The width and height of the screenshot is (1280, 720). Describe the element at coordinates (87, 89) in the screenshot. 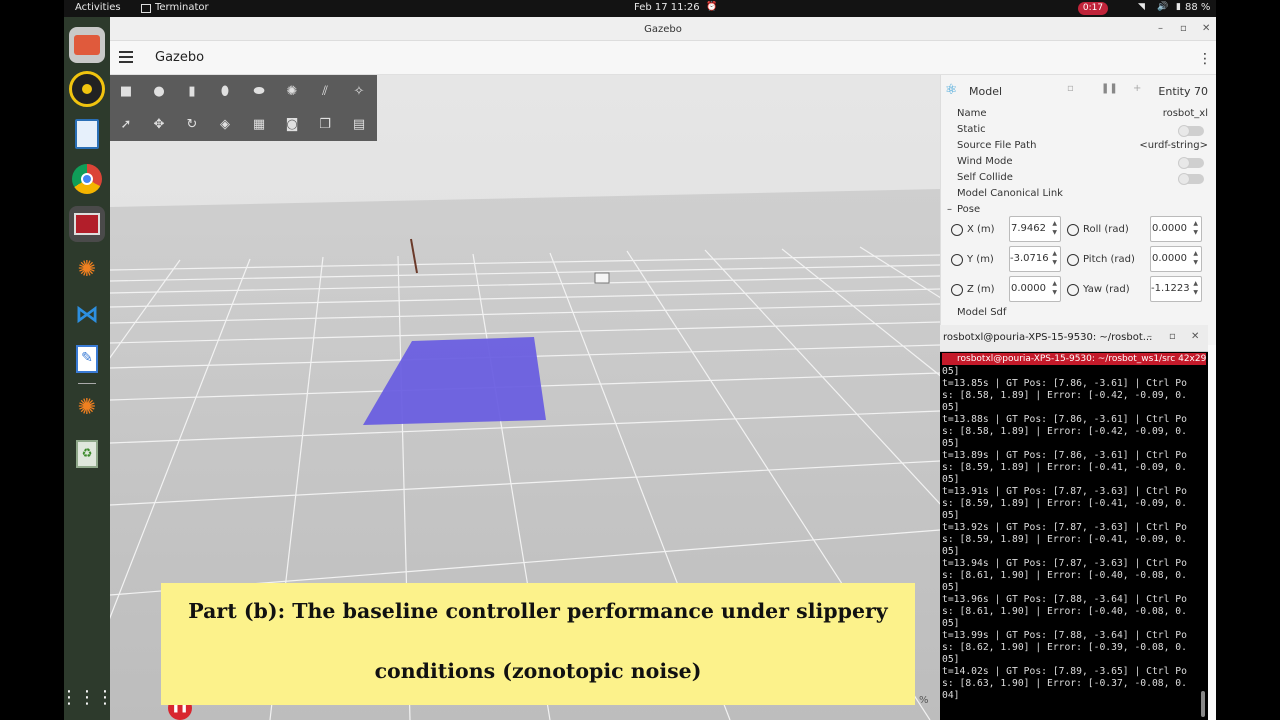

I see `rhythmbox-icon` at that location.